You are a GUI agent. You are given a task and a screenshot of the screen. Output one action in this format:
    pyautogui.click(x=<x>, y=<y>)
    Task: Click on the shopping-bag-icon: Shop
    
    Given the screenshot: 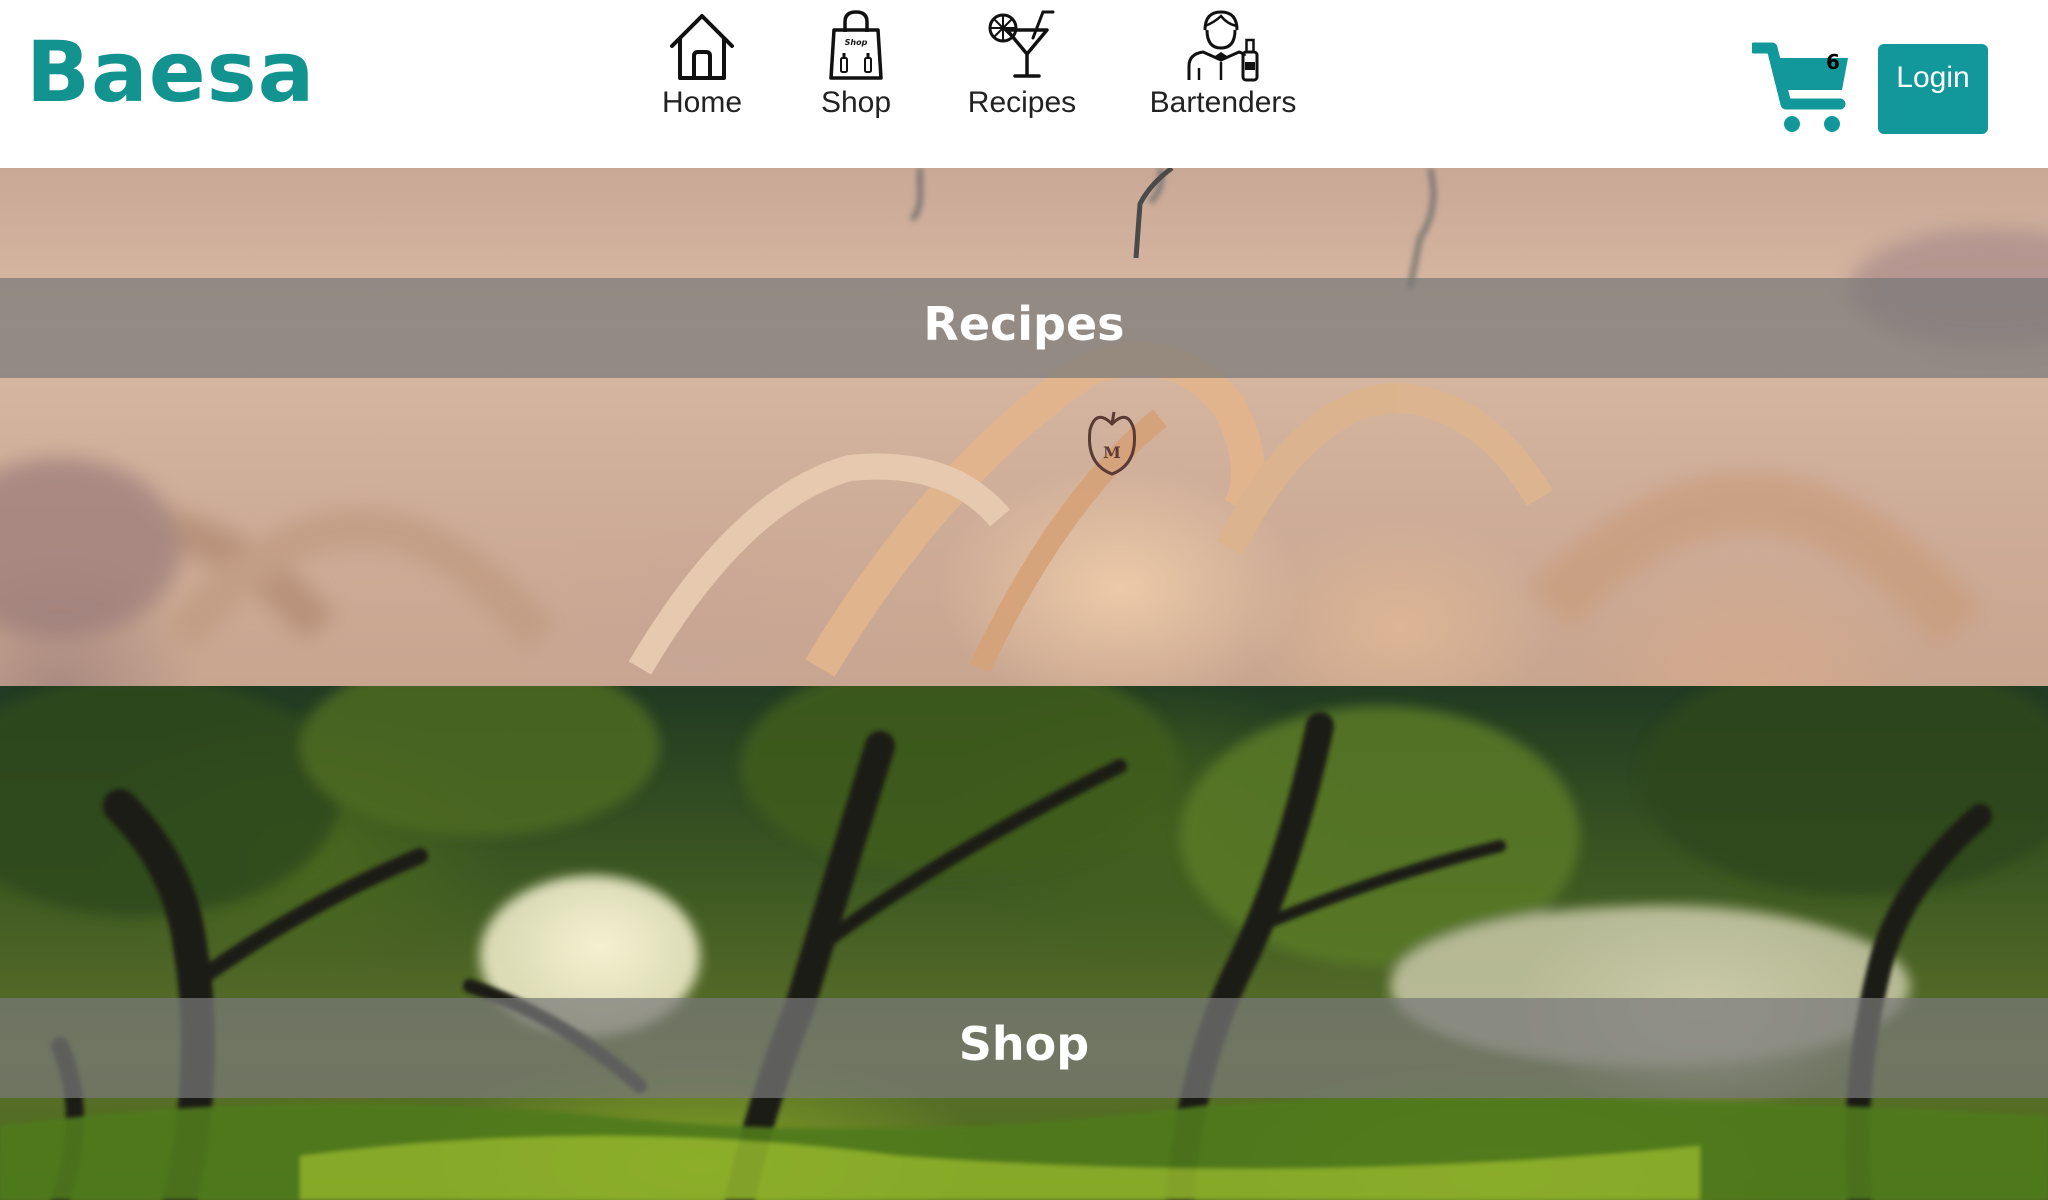 What is the action you would take?
    pyautogui.click(x=856, y=45)
    